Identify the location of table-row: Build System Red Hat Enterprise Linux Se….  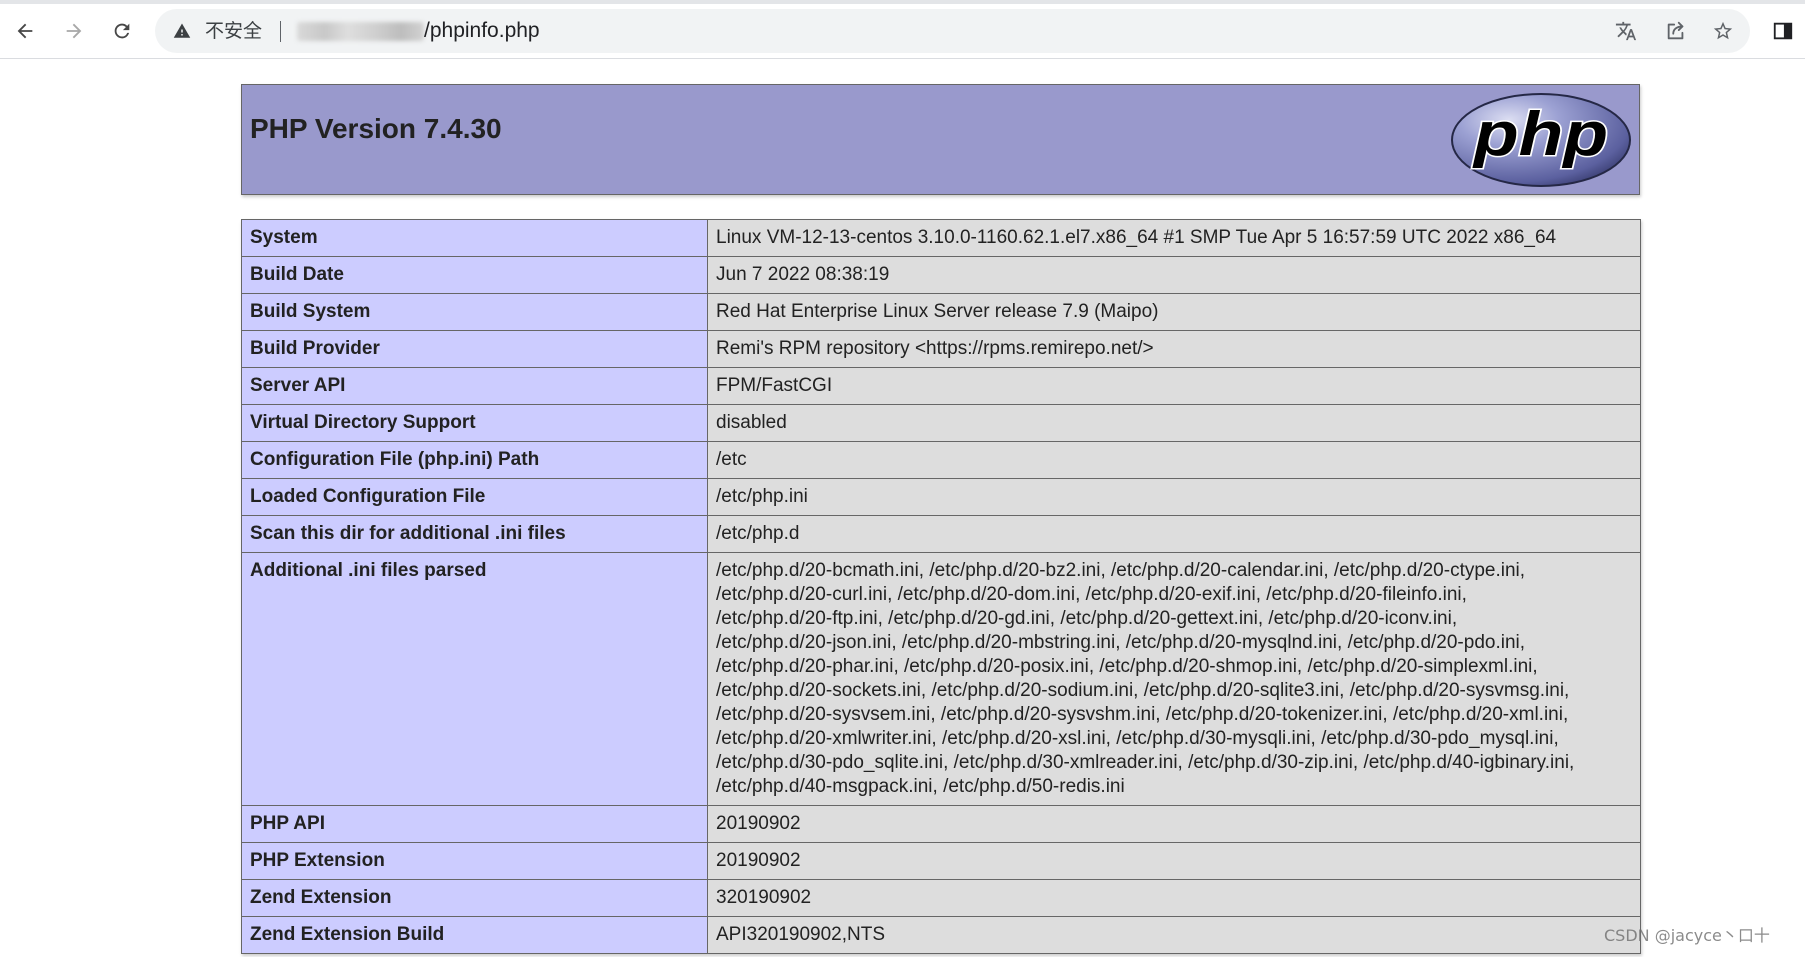
(941, 312).